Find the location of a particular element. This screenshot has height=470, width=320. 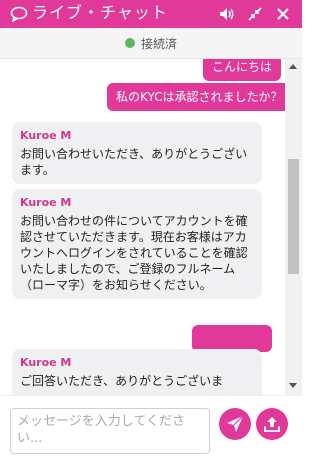

message-text: こんにちは is located at coordinates (242, 67).